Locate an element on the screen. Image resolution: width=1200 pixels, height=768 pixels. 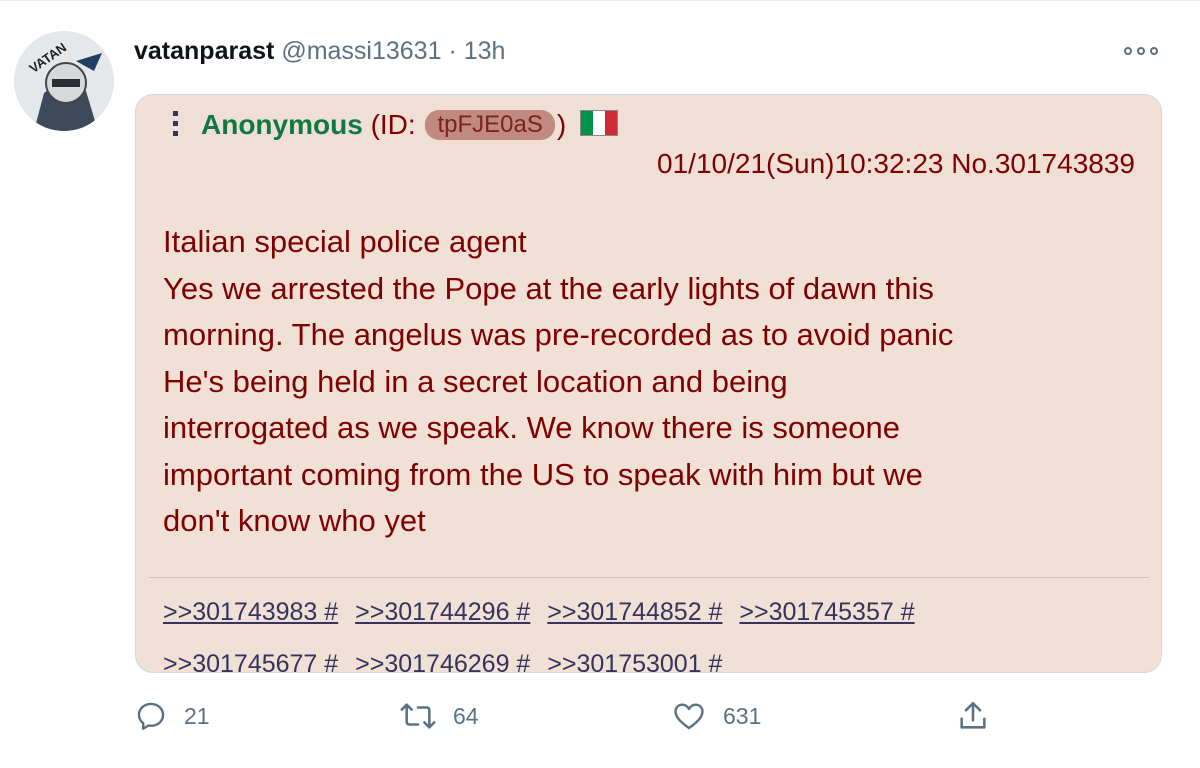
like-button: 631 is located at coordinates (716, 716).